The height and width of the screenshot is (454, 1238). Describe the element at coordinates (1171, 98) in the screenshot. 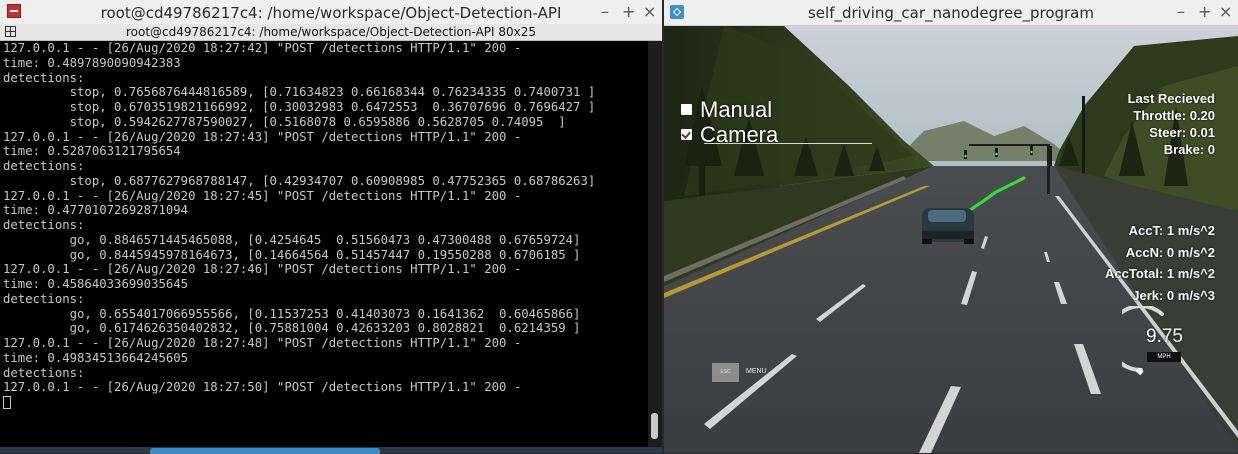

I see `last-received-label: Last Recieved` at that location.